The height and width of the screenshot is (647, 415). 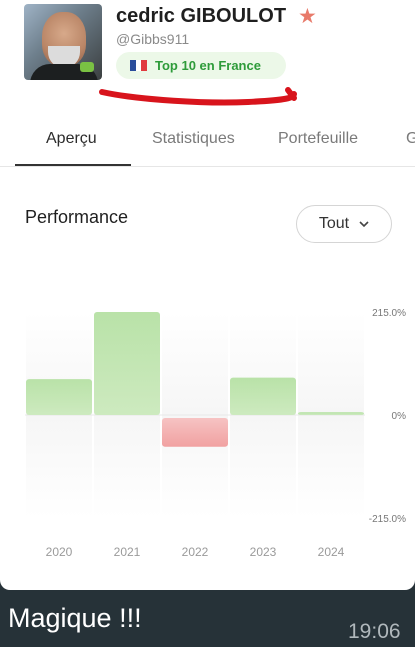 I want to click on bar-2022, so click(x=195, y=432).